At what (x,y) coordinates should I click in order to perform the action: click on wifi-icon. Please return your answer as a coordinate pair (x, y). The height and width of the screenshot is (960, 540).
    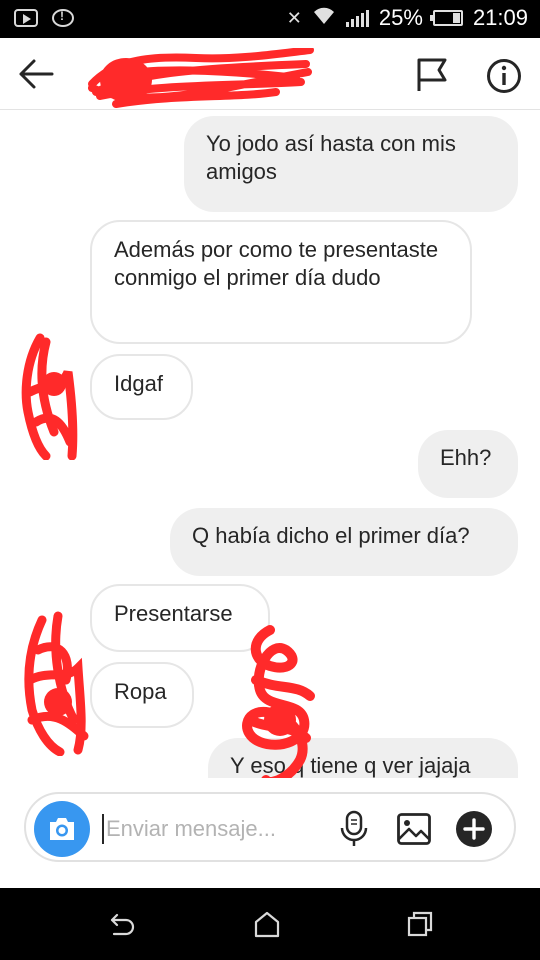
    Looking at the image, I should click on (324, 18).